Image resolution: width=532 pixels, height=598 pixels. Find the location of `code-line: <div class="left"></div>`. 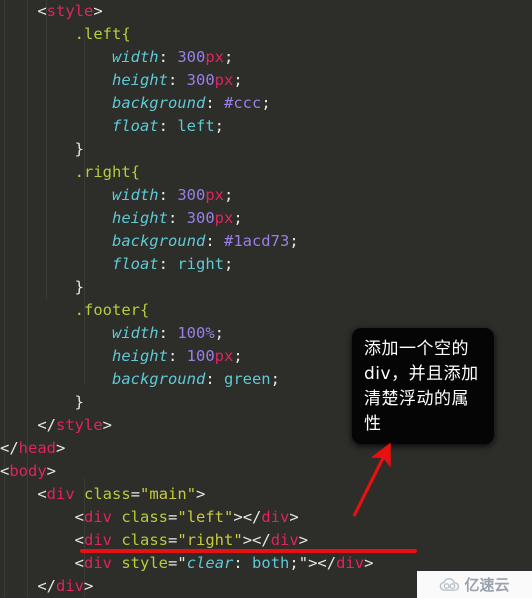

code-line: <div class="left"></div> is located at coordinates (266, 517).